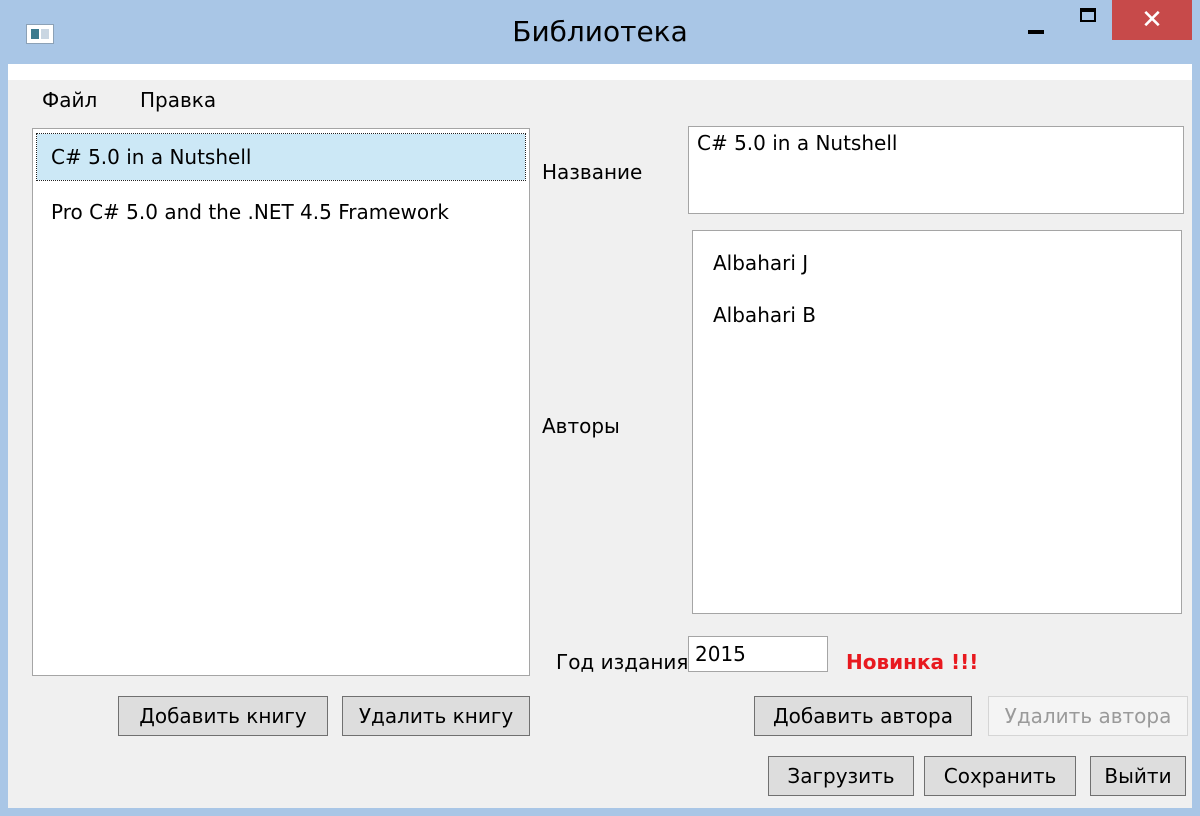  What do you see at coordinates (841, 776) in the screenshot?
I see `load-button: Загрузить` at bounding box center [841, 776].